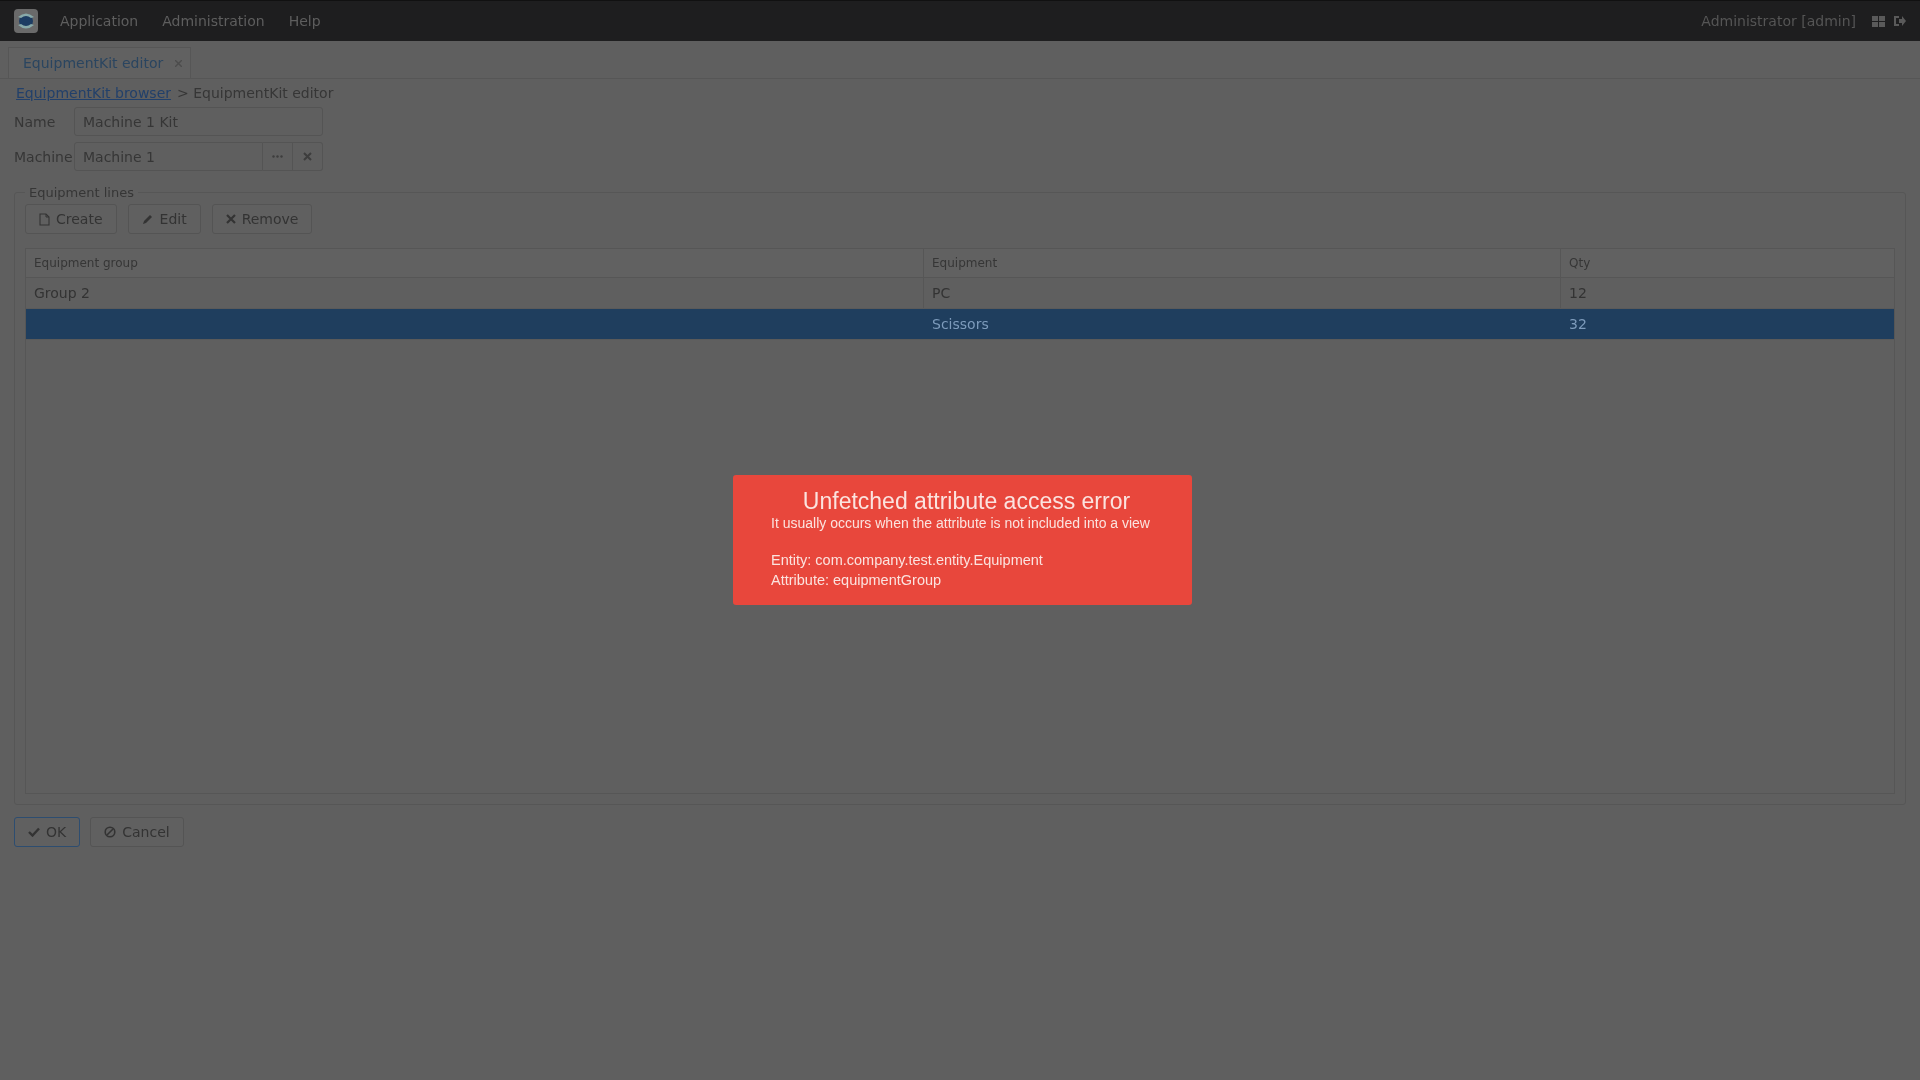  I want to click on notification-title: Unfetched attribute access error, so click(966, 501).